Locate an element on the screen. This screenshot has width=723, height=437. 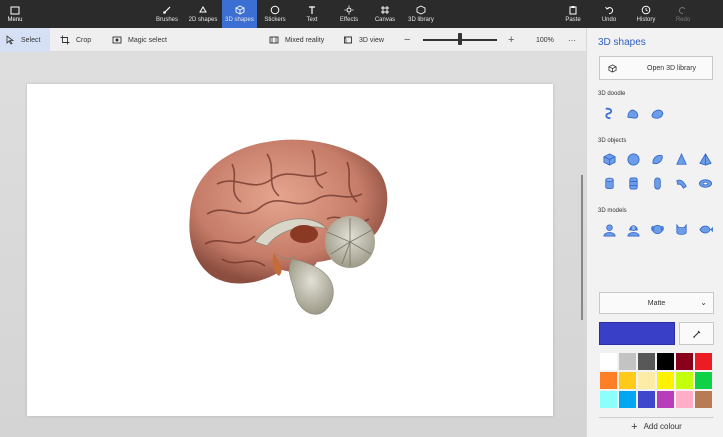
select-label: Select is located at coordinates (31, 40).